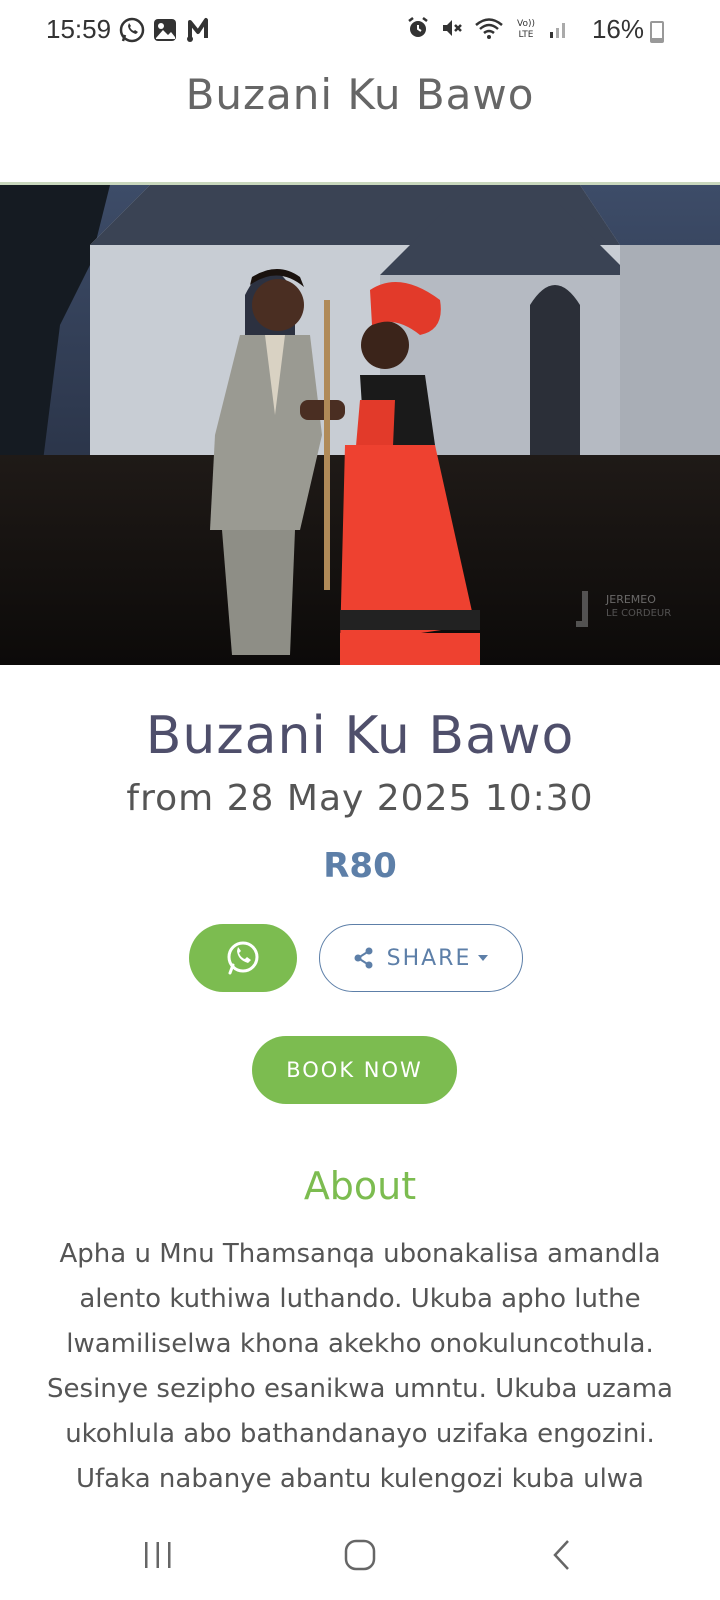  Describe the element at coordinates (452, 28) in the screenshot. I see `mute-icon` at that location.